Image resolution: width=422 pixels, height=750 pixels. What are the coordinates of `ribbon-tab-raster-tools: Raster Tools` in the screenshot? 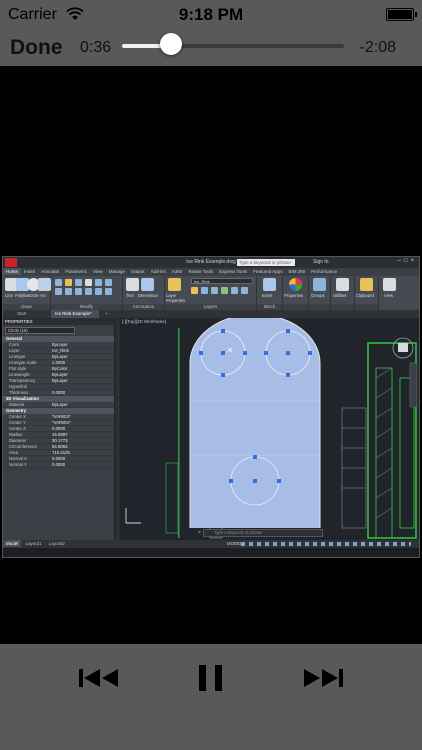 It's located at (201, 271).